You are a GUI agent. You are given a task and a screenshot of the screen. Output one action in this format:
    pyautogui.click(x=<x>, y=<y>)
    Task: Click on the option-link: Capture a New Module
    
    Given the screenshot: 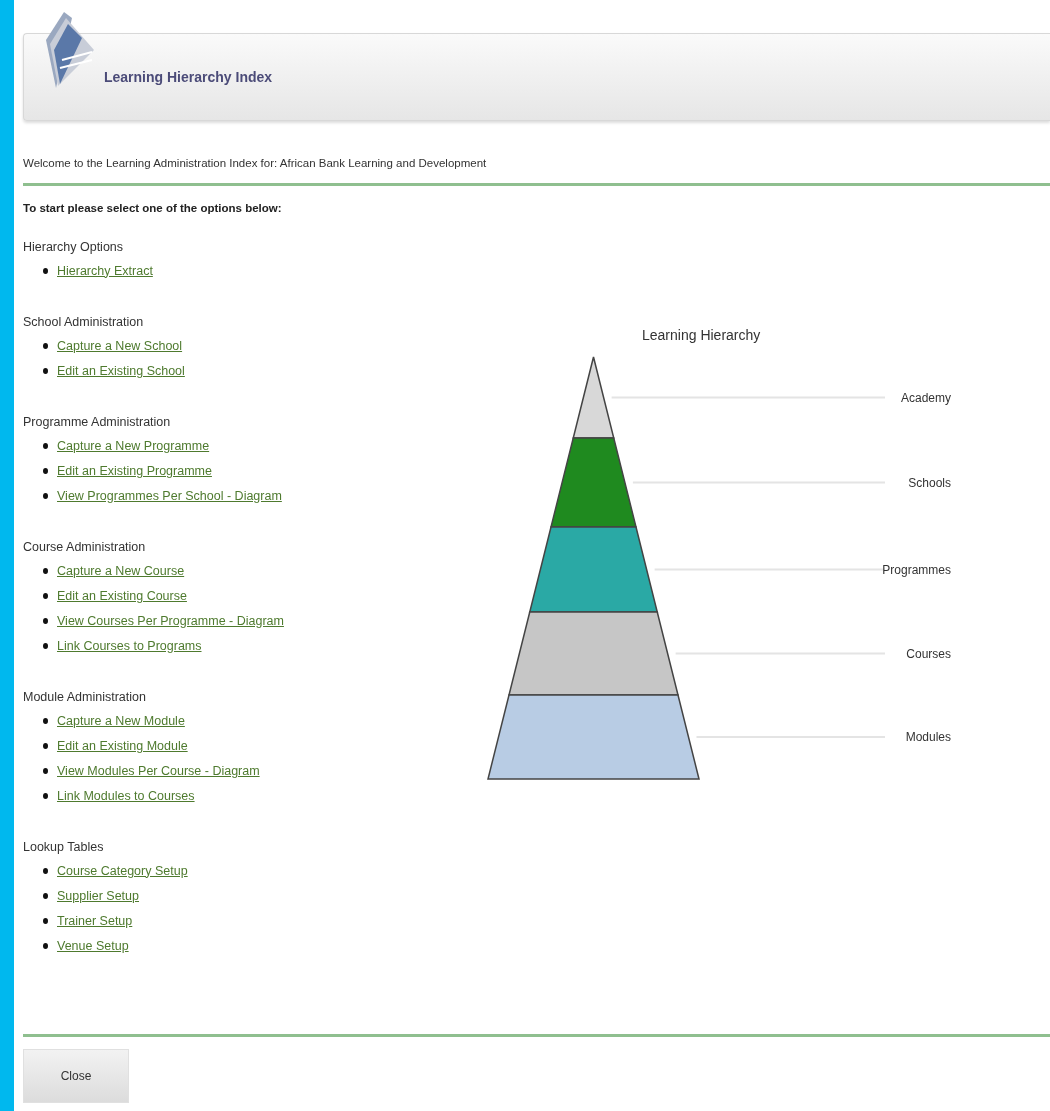 What is the action you would take?
    pyautogui.click(x=121, y=720)
    